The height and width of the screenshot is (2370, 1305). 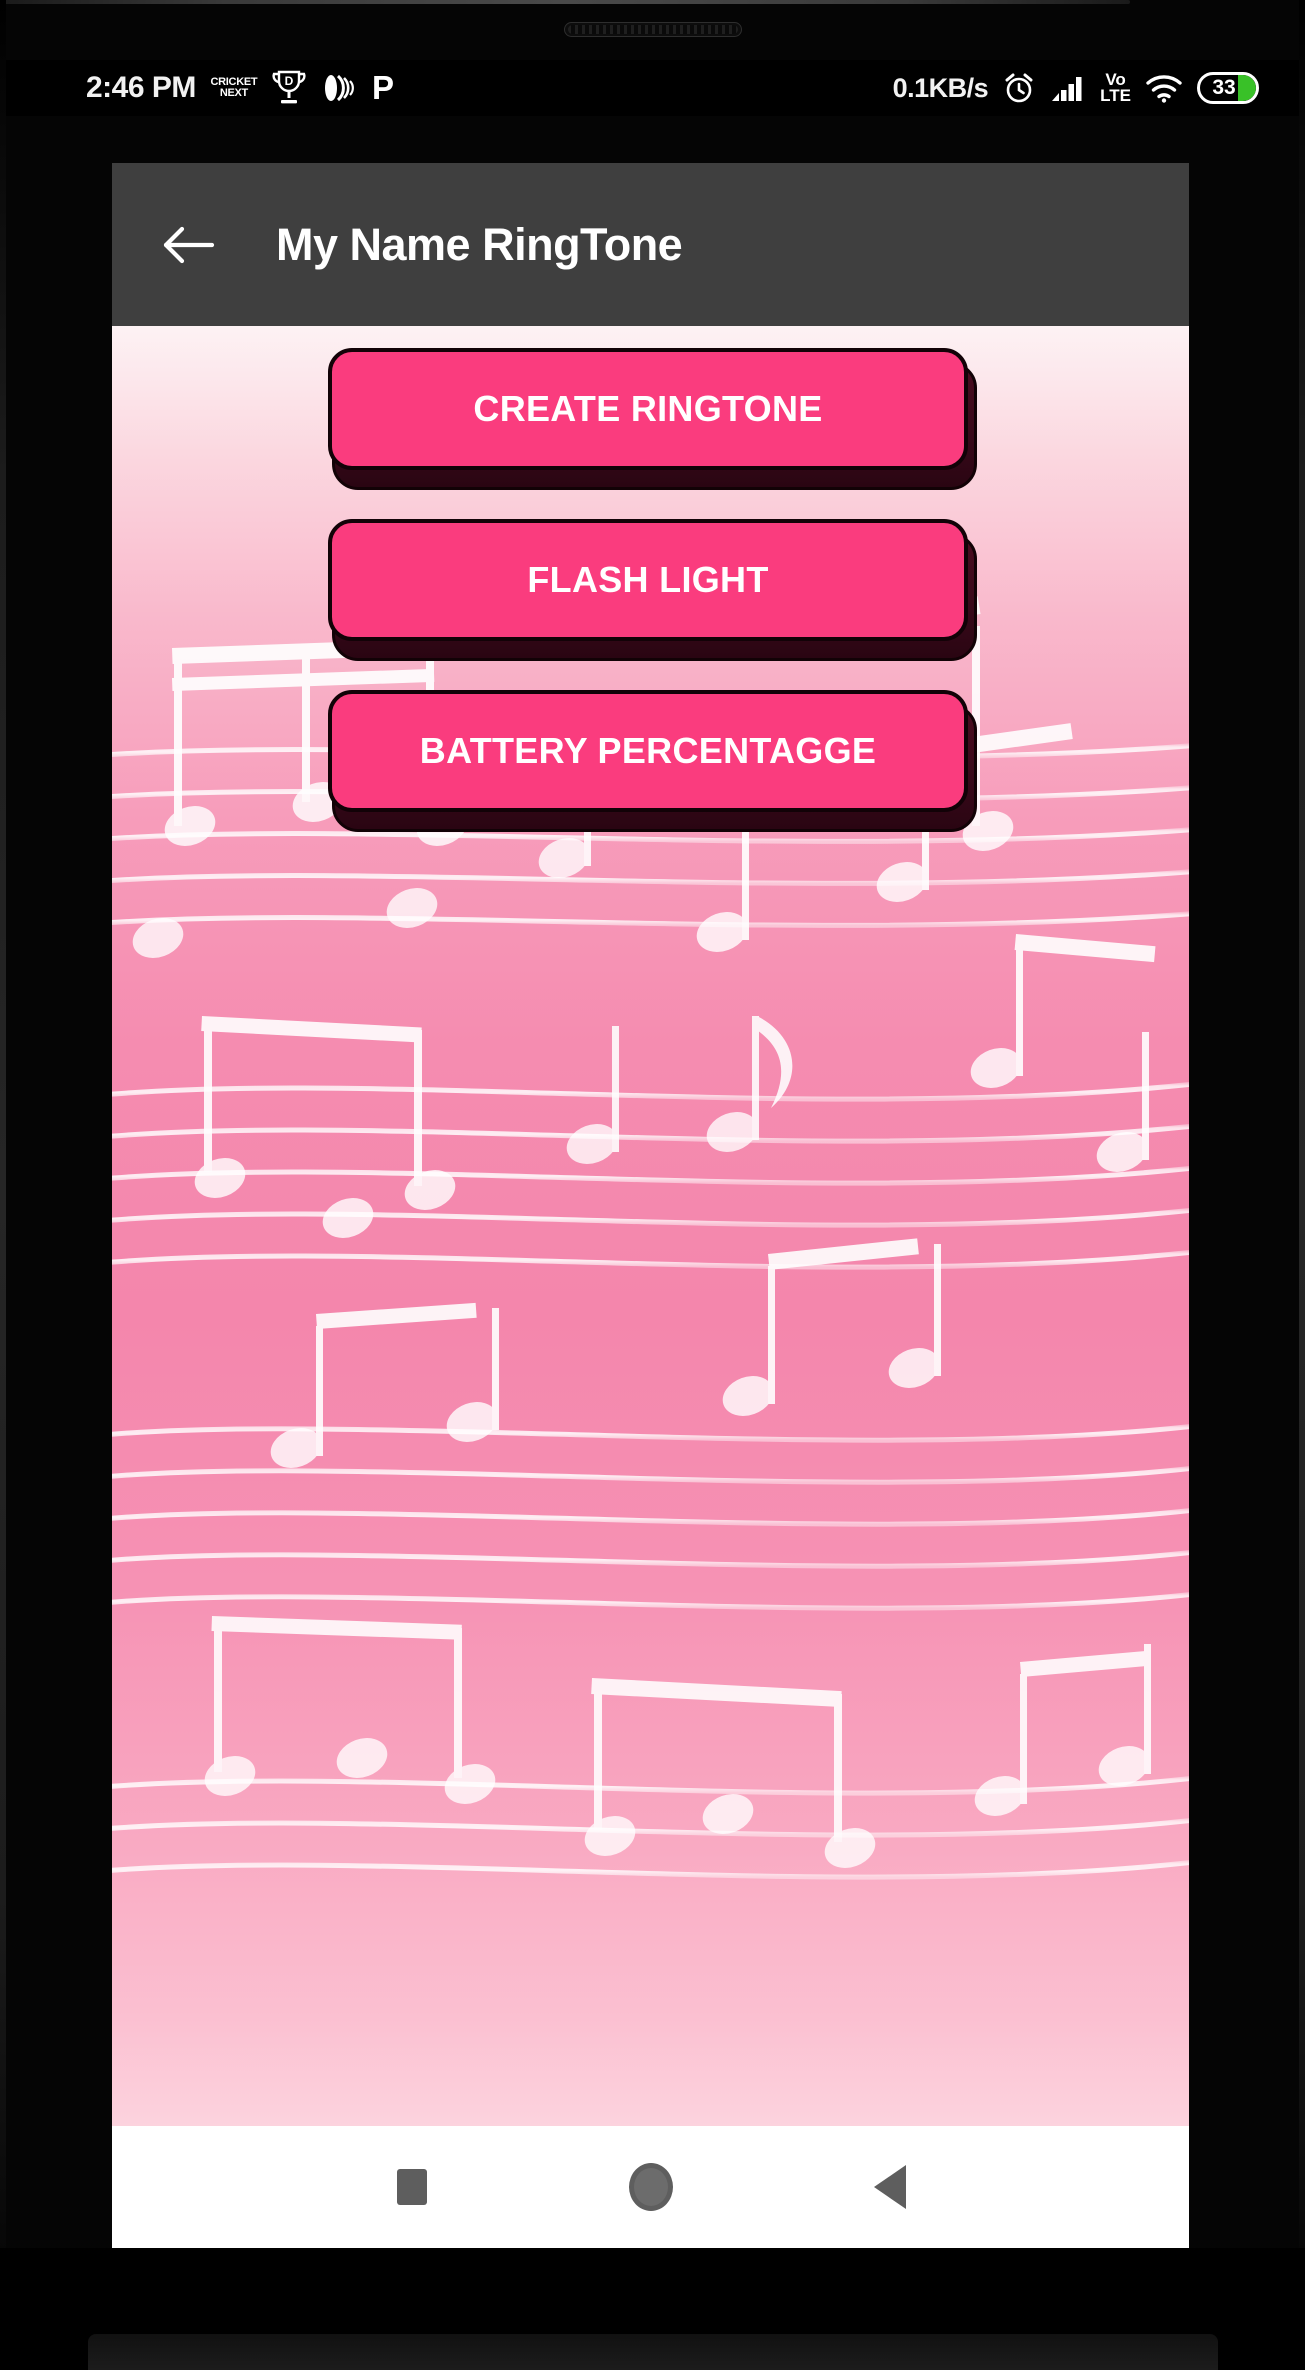 I want to click on svg-text: D, so click(x=289, y=81).